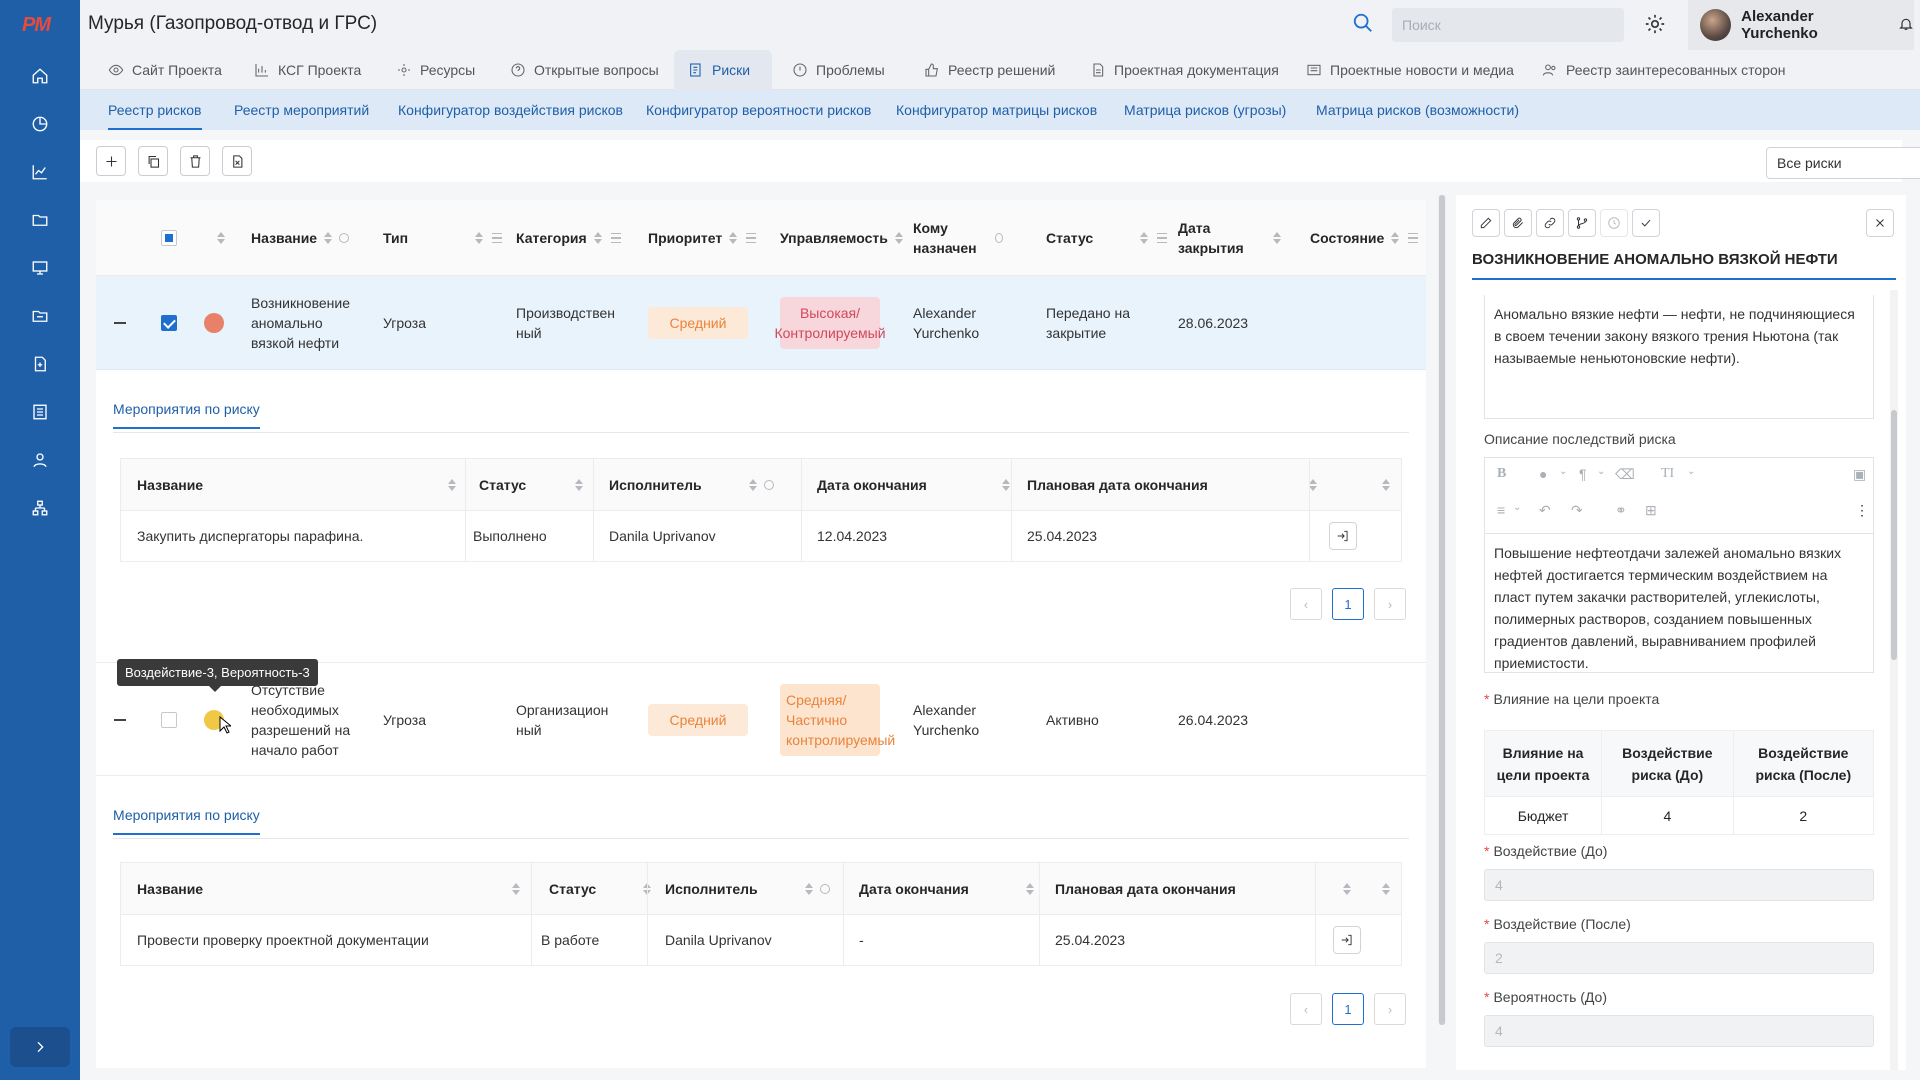 This screenshot has width=1920, height=1080. What do you see at coordinates (237, 161) in the screenshot?
I see `export-button` at bounding box center [237, 161].